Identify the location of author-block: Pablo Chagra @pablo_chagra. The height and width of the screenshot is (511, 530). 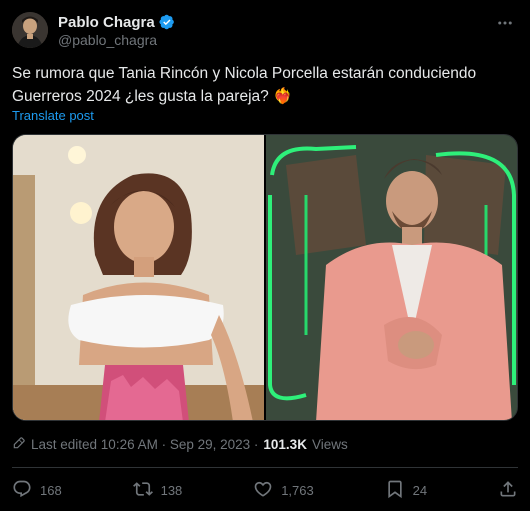
(116, 30).